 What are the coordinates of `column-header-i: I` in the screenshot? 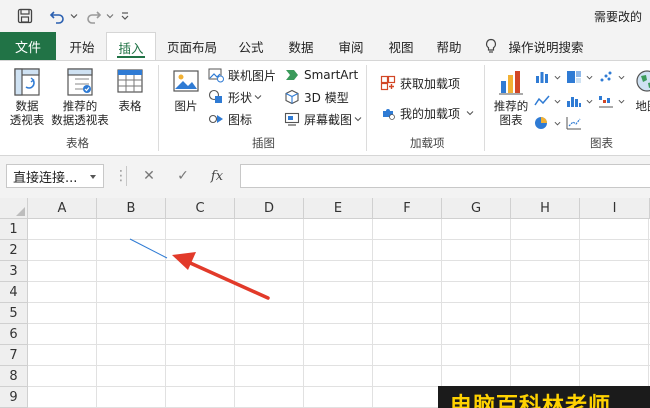 It's located at (615, 208).